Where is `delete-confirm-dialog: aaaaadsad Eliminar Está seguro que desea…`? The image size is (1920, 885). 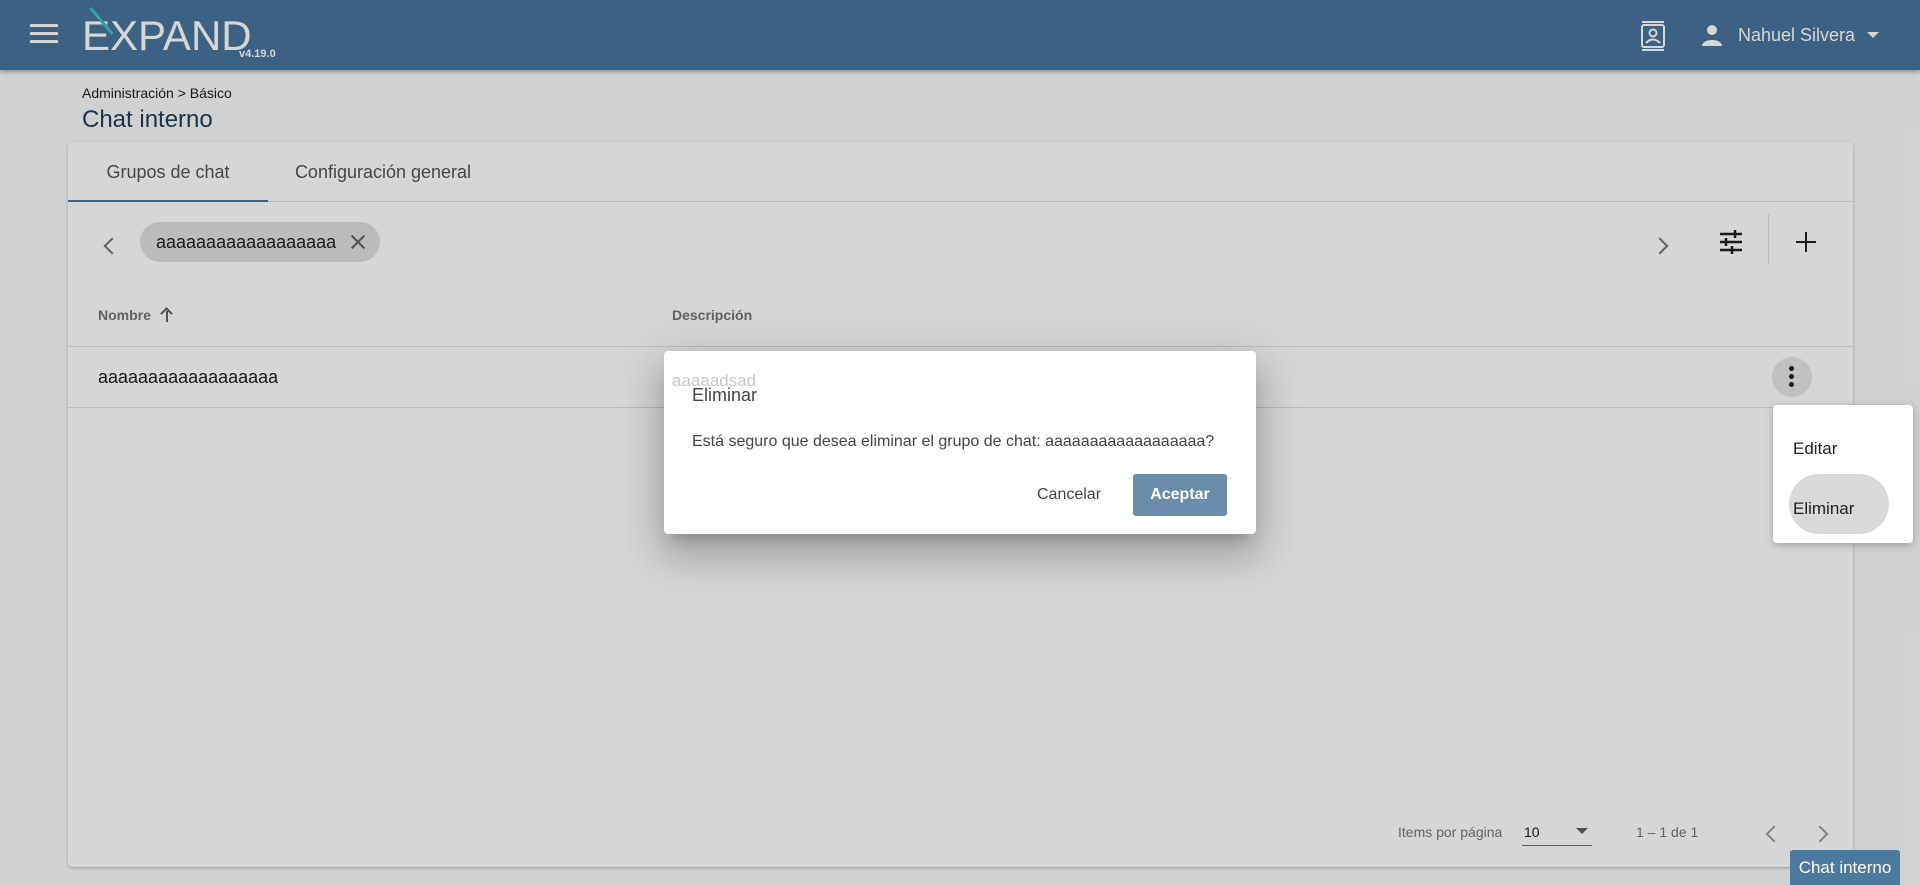
delete-confirm-dialog: aaaaadsad Eliminar Está seguro que desea… is located at coordinates (960, 442).